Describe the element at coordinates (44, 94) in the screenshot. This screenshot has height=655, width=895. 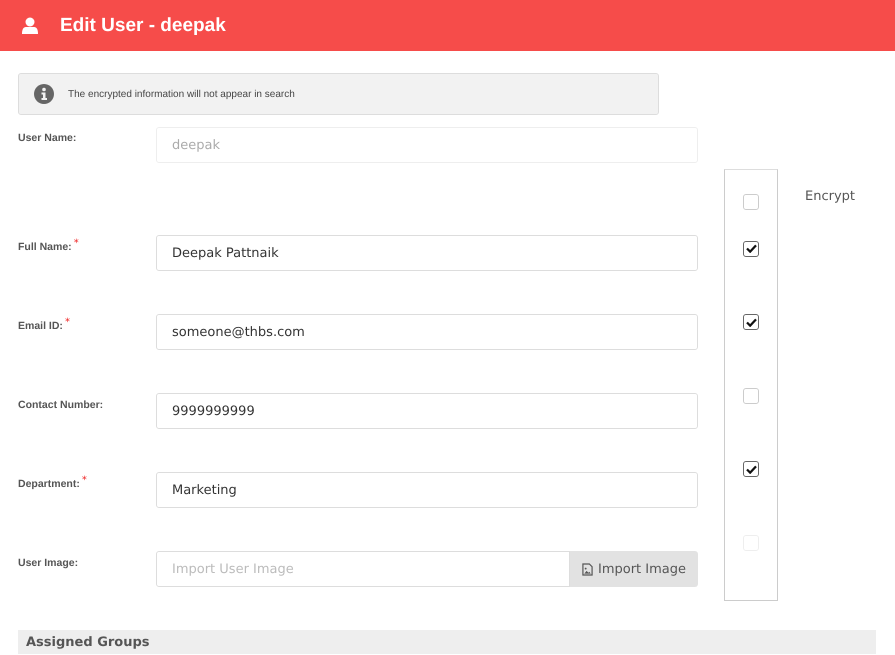
I see `info-icon` at that location.